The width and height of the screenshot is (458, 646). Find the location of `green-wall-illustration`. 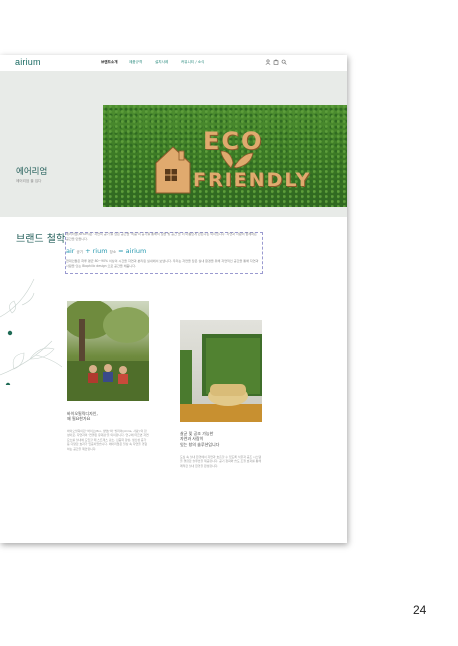

green-wall-illustration is located at coordinates (221, 378).